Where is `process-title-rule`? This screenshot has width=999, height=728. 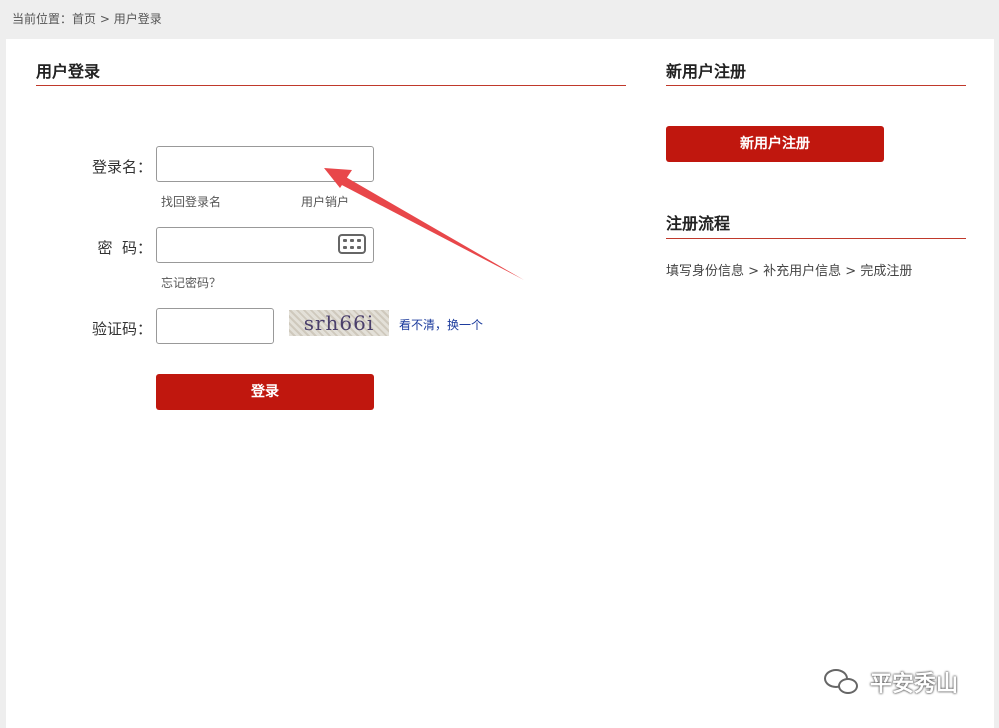 process-title-rule is located at coordinates (816, 238).